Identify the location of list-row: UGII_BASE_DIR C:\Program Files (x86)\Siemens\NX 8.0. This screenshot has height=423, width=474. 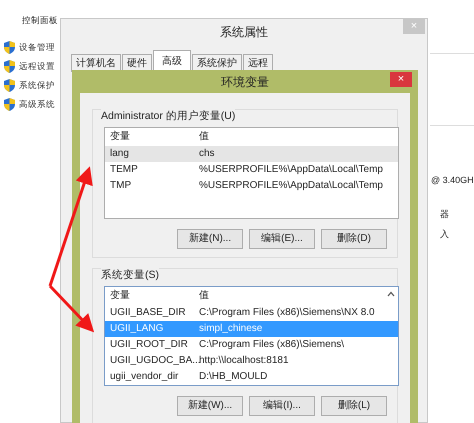
(251, 312).